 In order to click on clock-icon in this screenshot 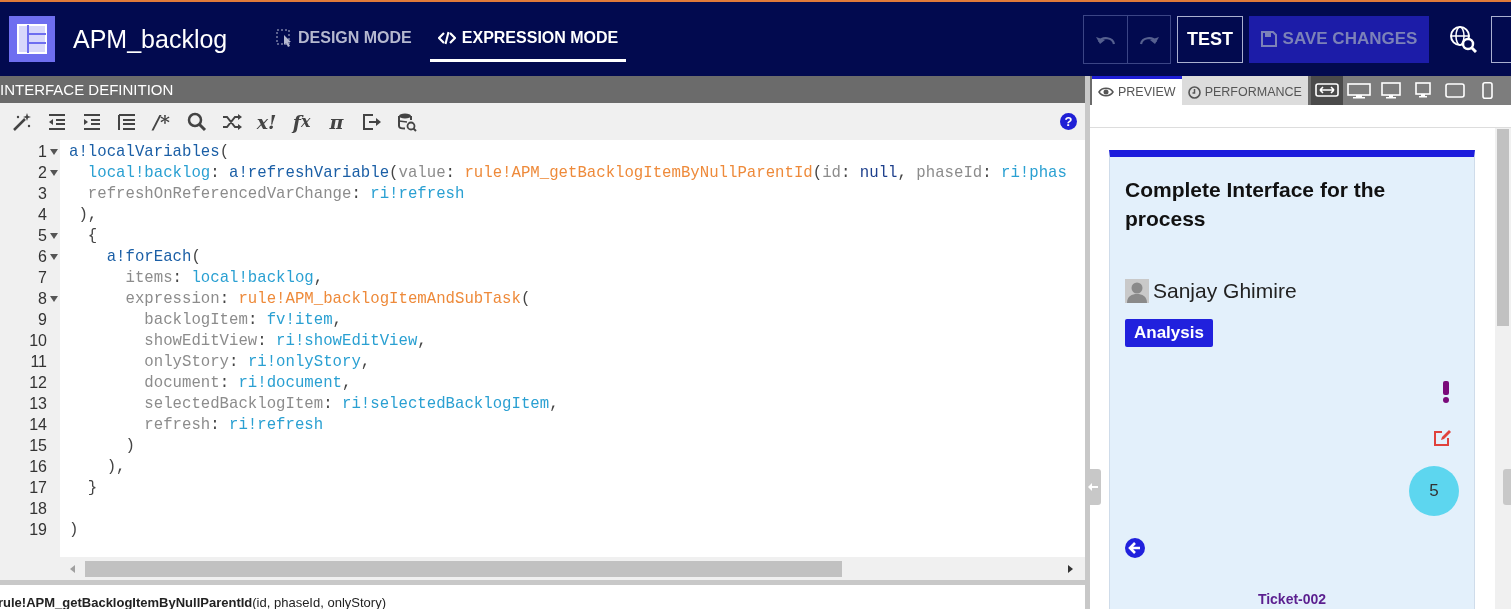, I will do `click(1194, 92)`.